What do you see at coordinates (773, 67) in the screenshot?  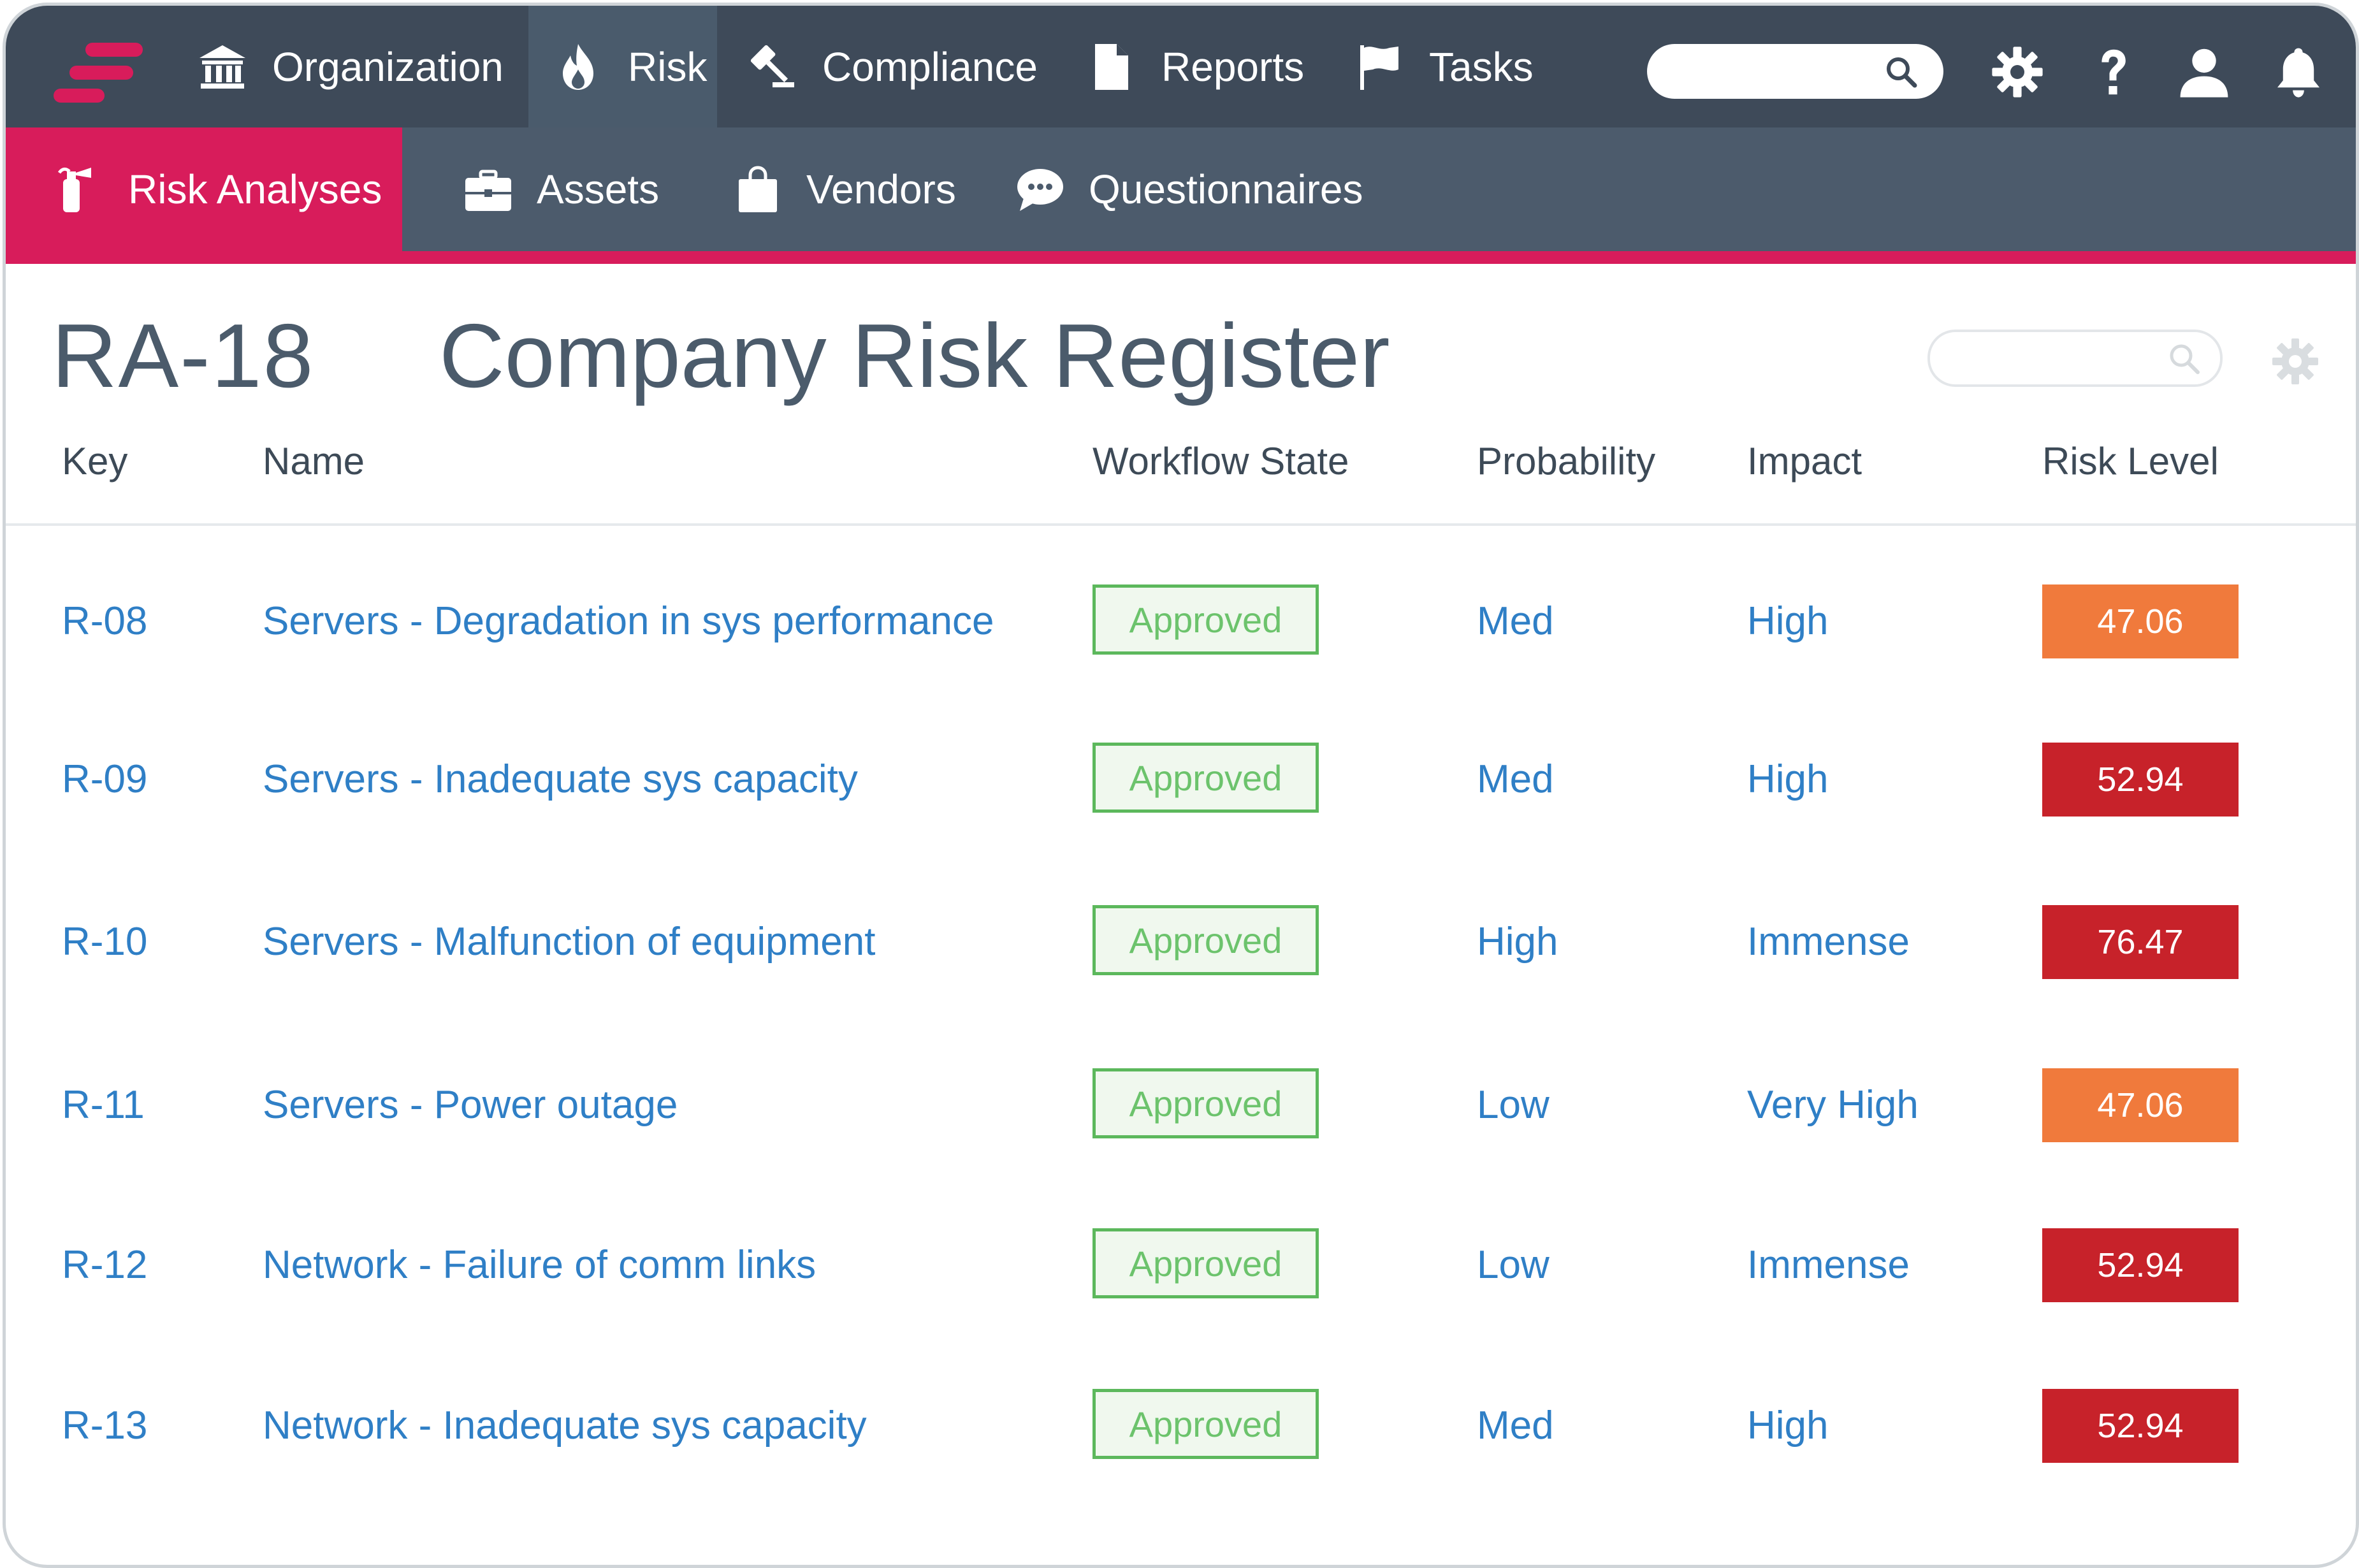 I see `gavel-icon` at bounding box center [773, 67].